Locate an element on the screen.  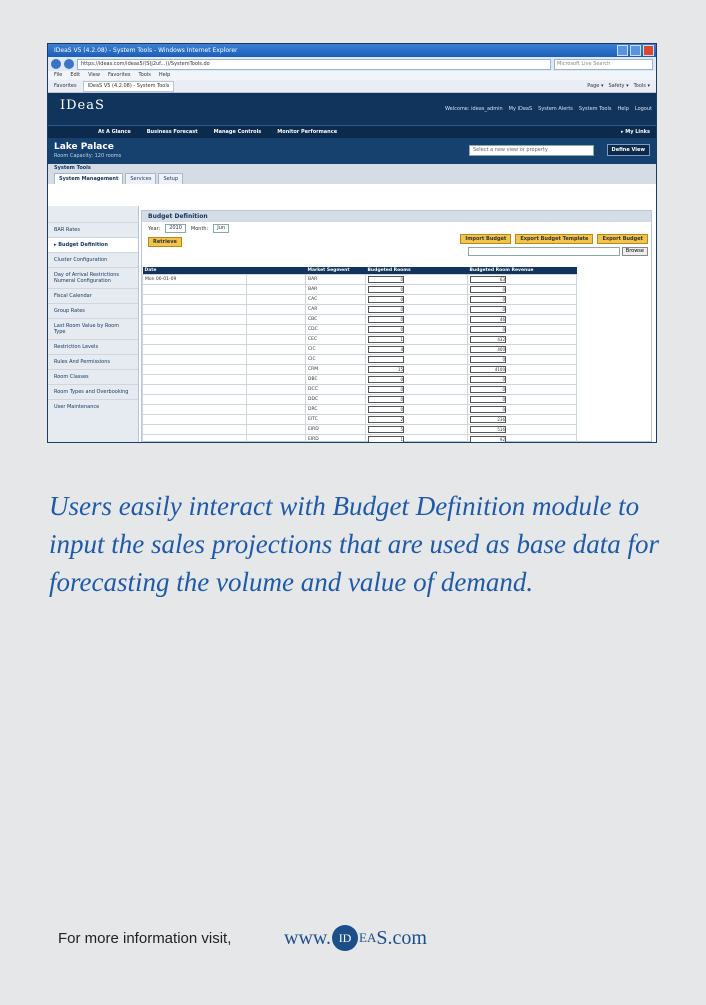
page-menu: Page ▾ is located at coordinates (595, 86).